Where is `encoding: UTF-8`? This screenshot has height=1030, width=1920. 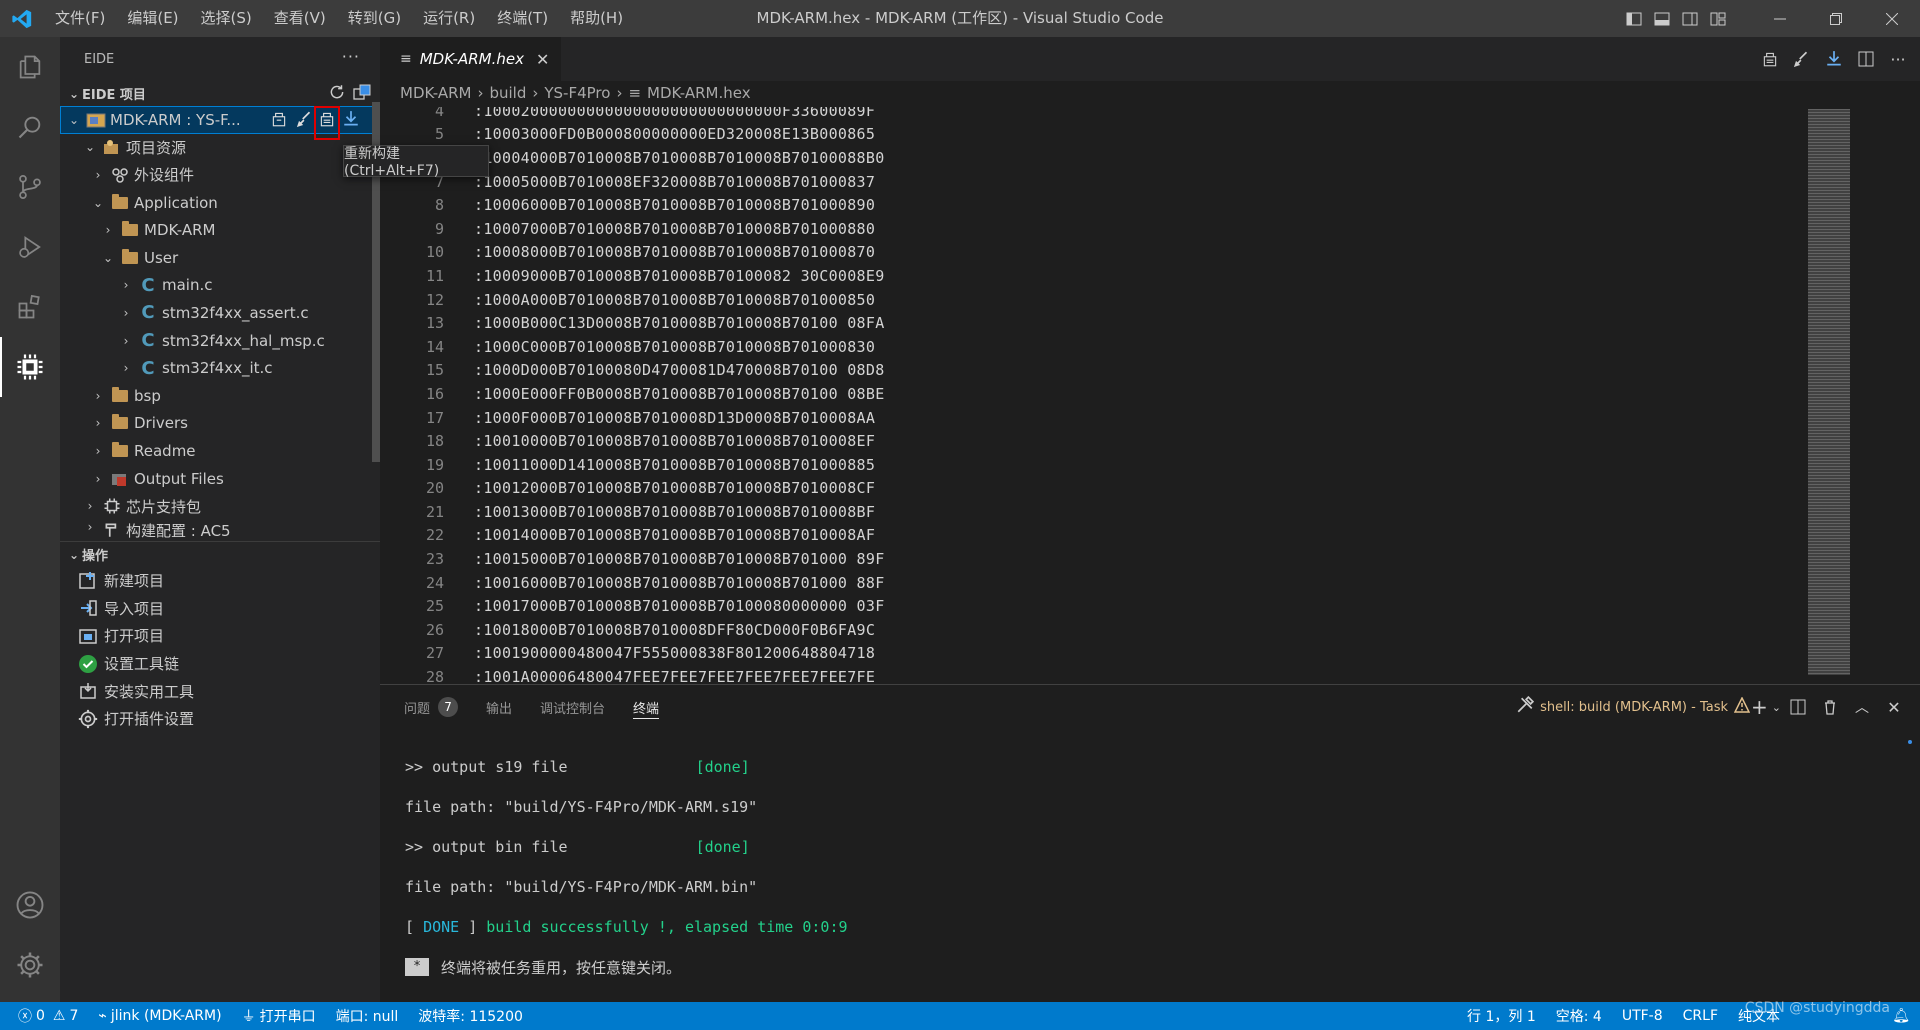
encoding: UTF-8 is located at coordinates (1642, 1016).